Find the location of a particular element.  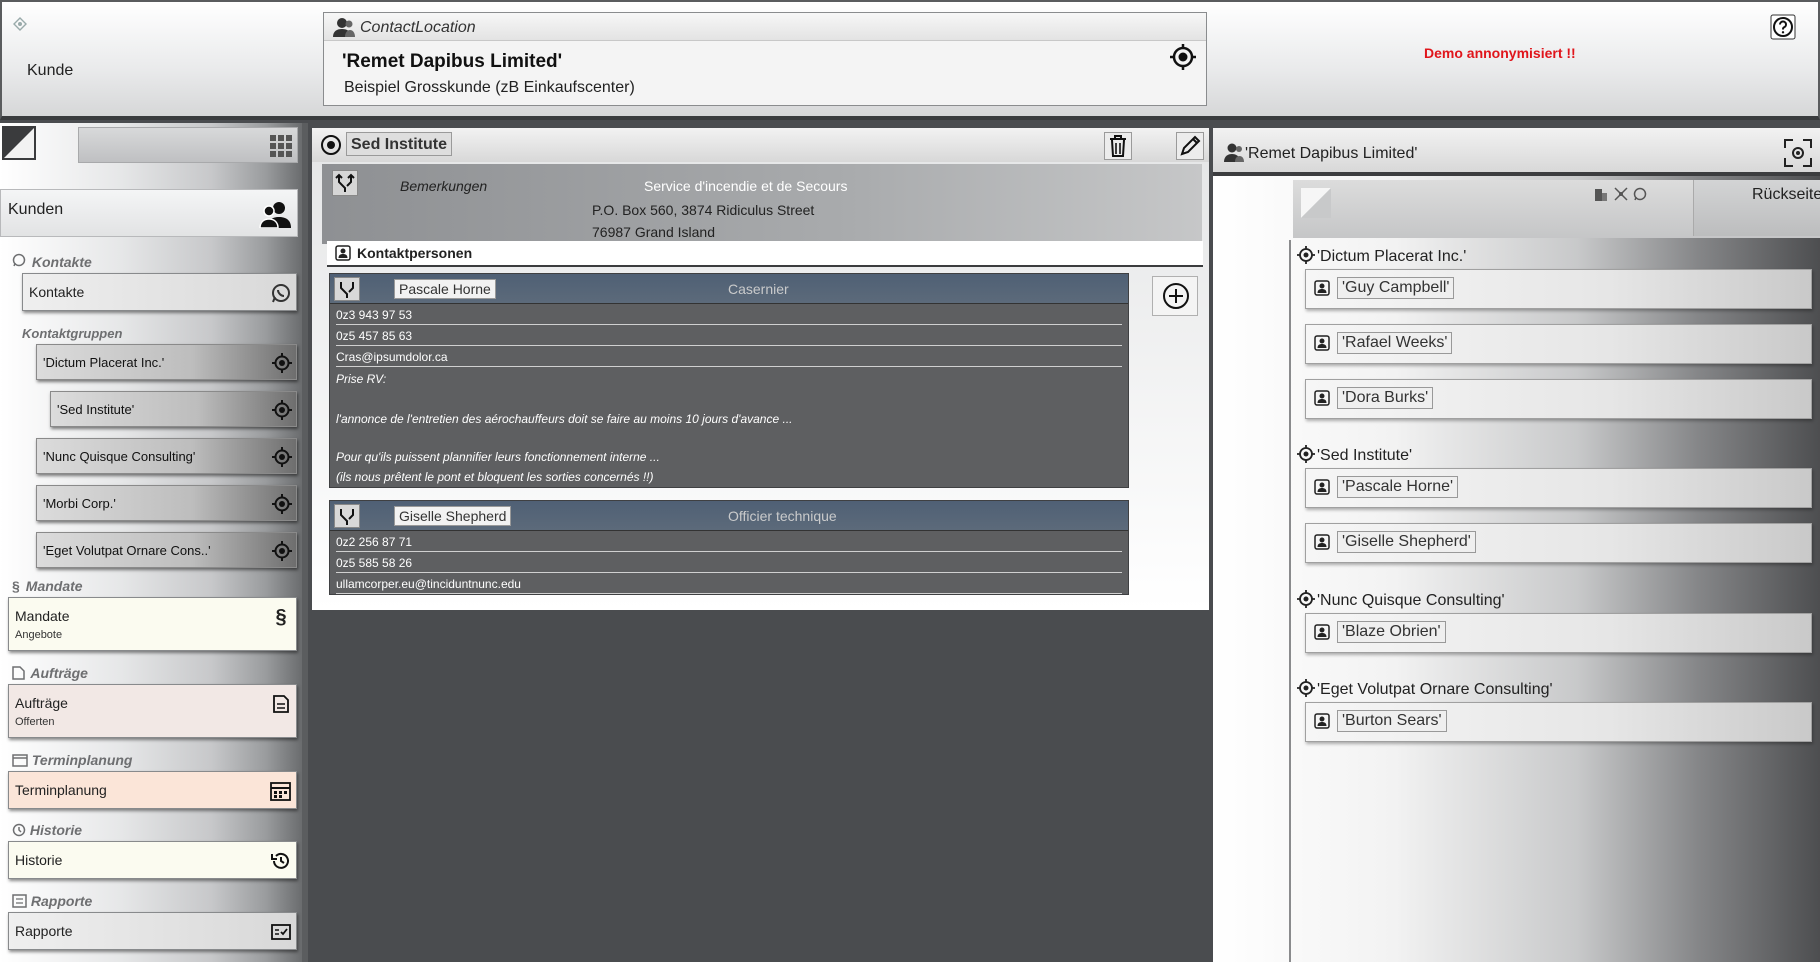

contact-name: 'Remet Dapibus Limited' is located at coordinates (452, 61).